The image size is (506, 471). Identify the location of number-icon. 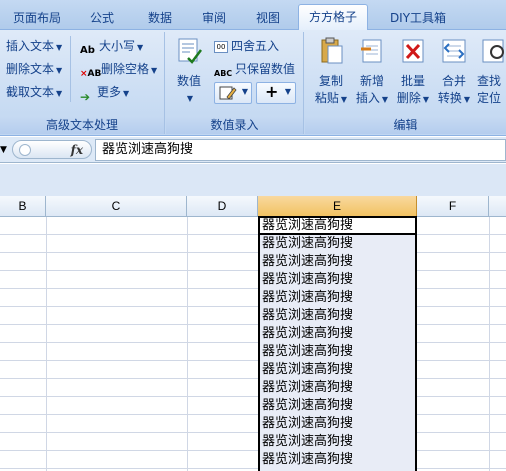
(190, 51).